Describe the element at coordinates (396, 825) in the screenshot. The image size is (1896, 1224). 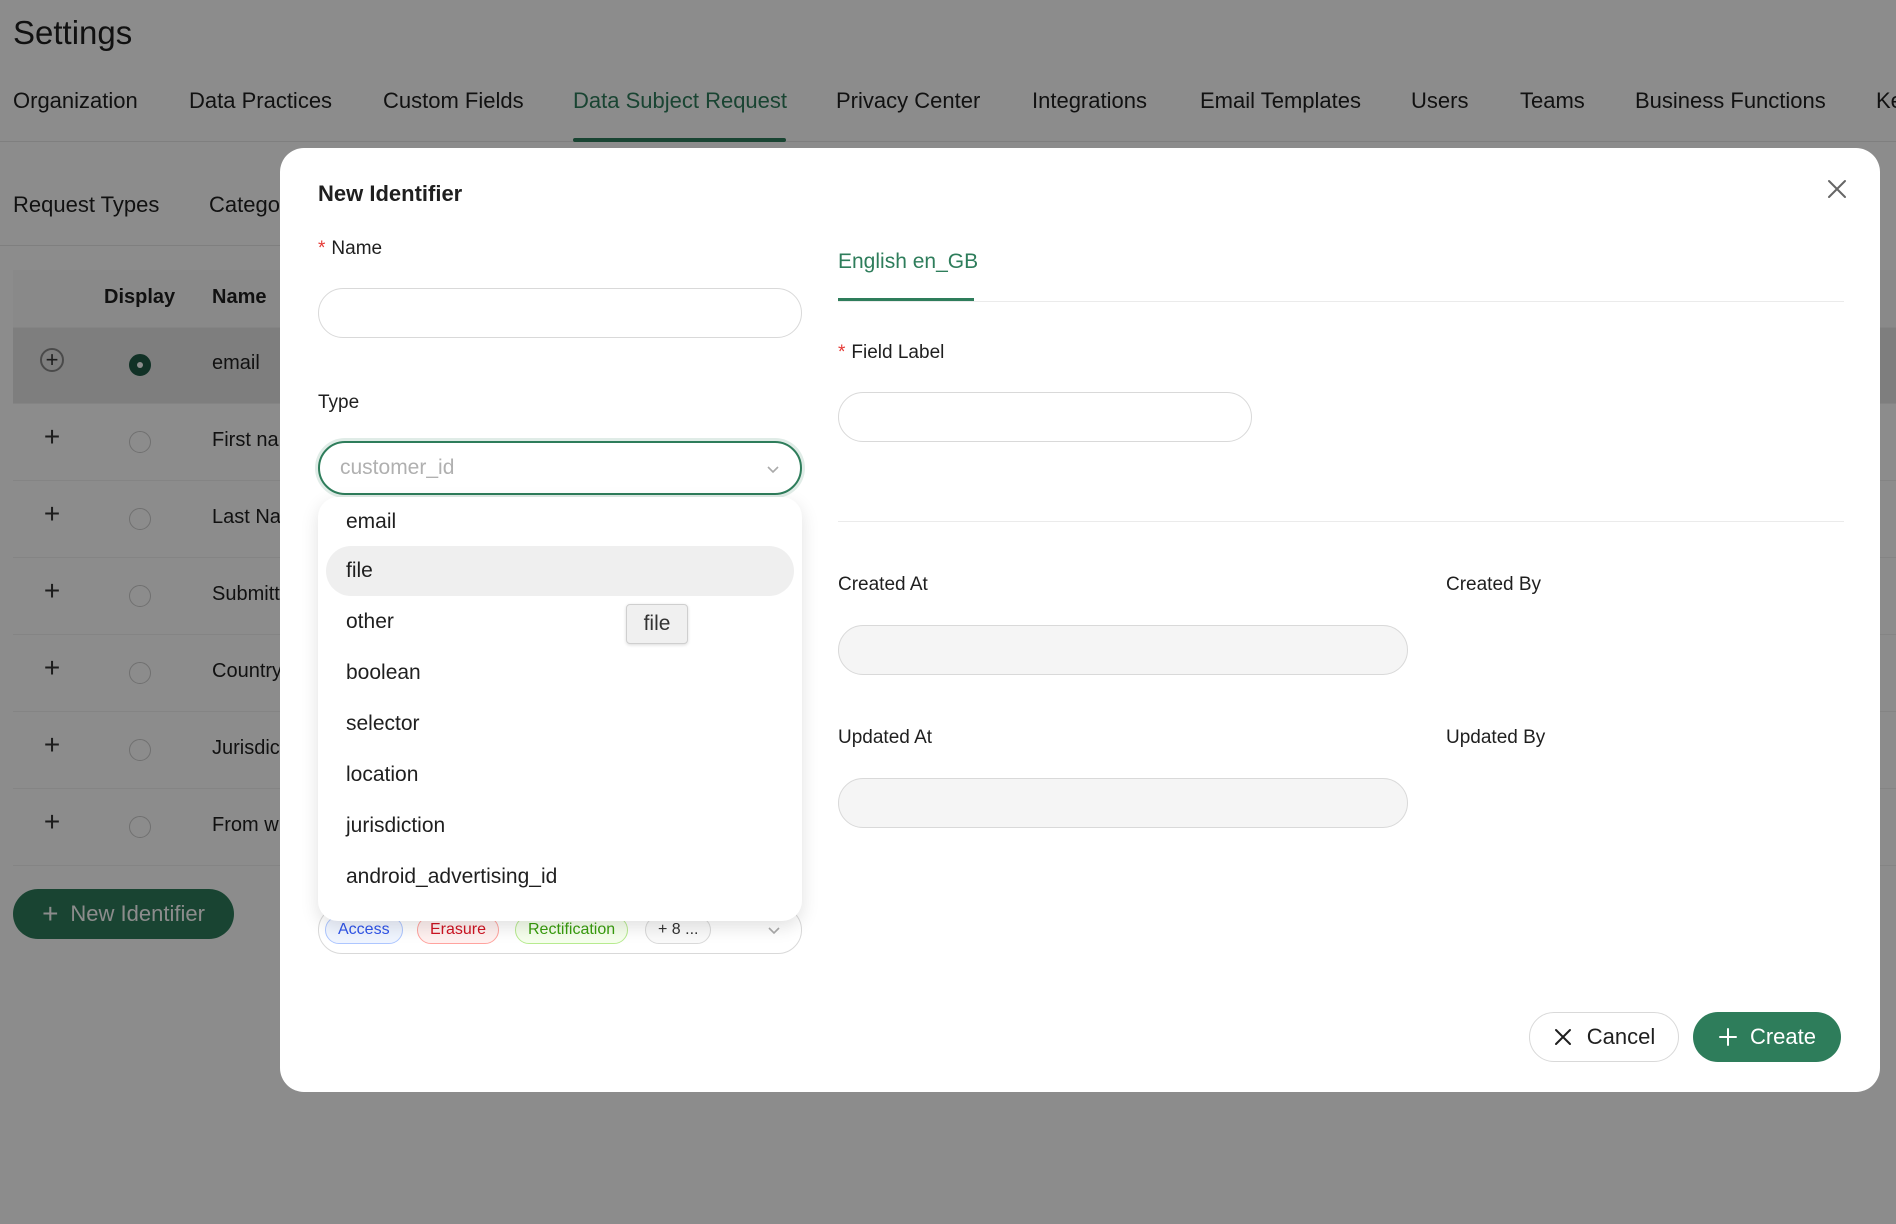
I see `option-label: jurisdiction` at that location.